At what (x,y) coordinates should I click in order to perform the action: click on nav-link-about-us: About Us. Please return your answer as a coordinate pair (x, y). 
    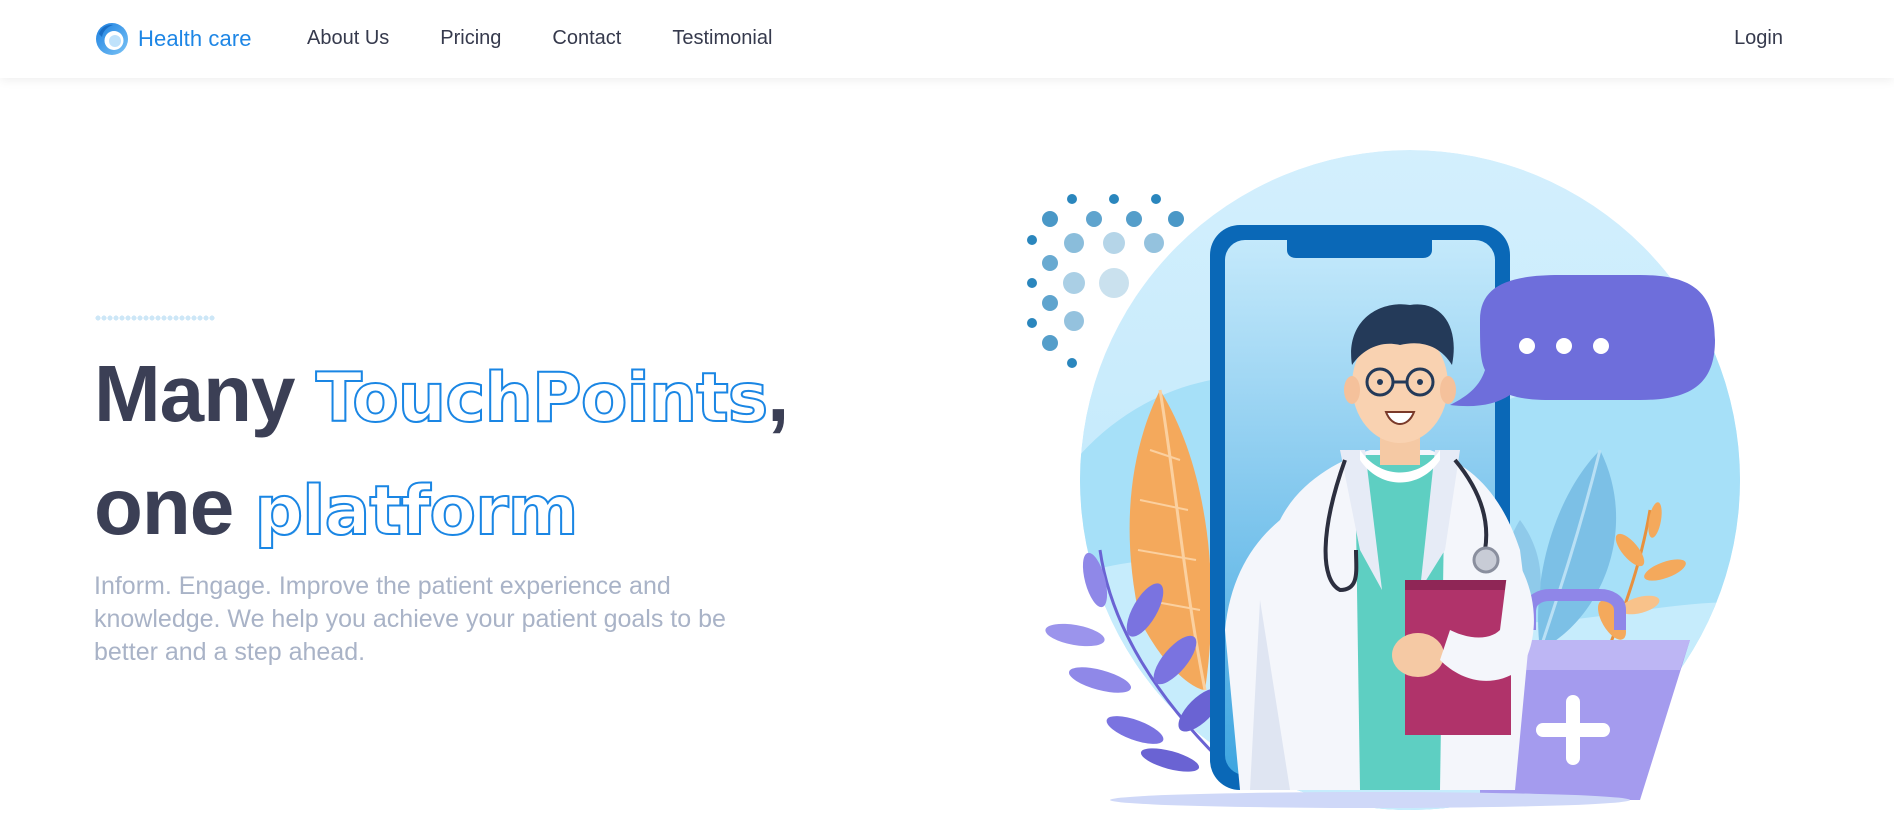
    Looking at the image, I should click on (348, 38).